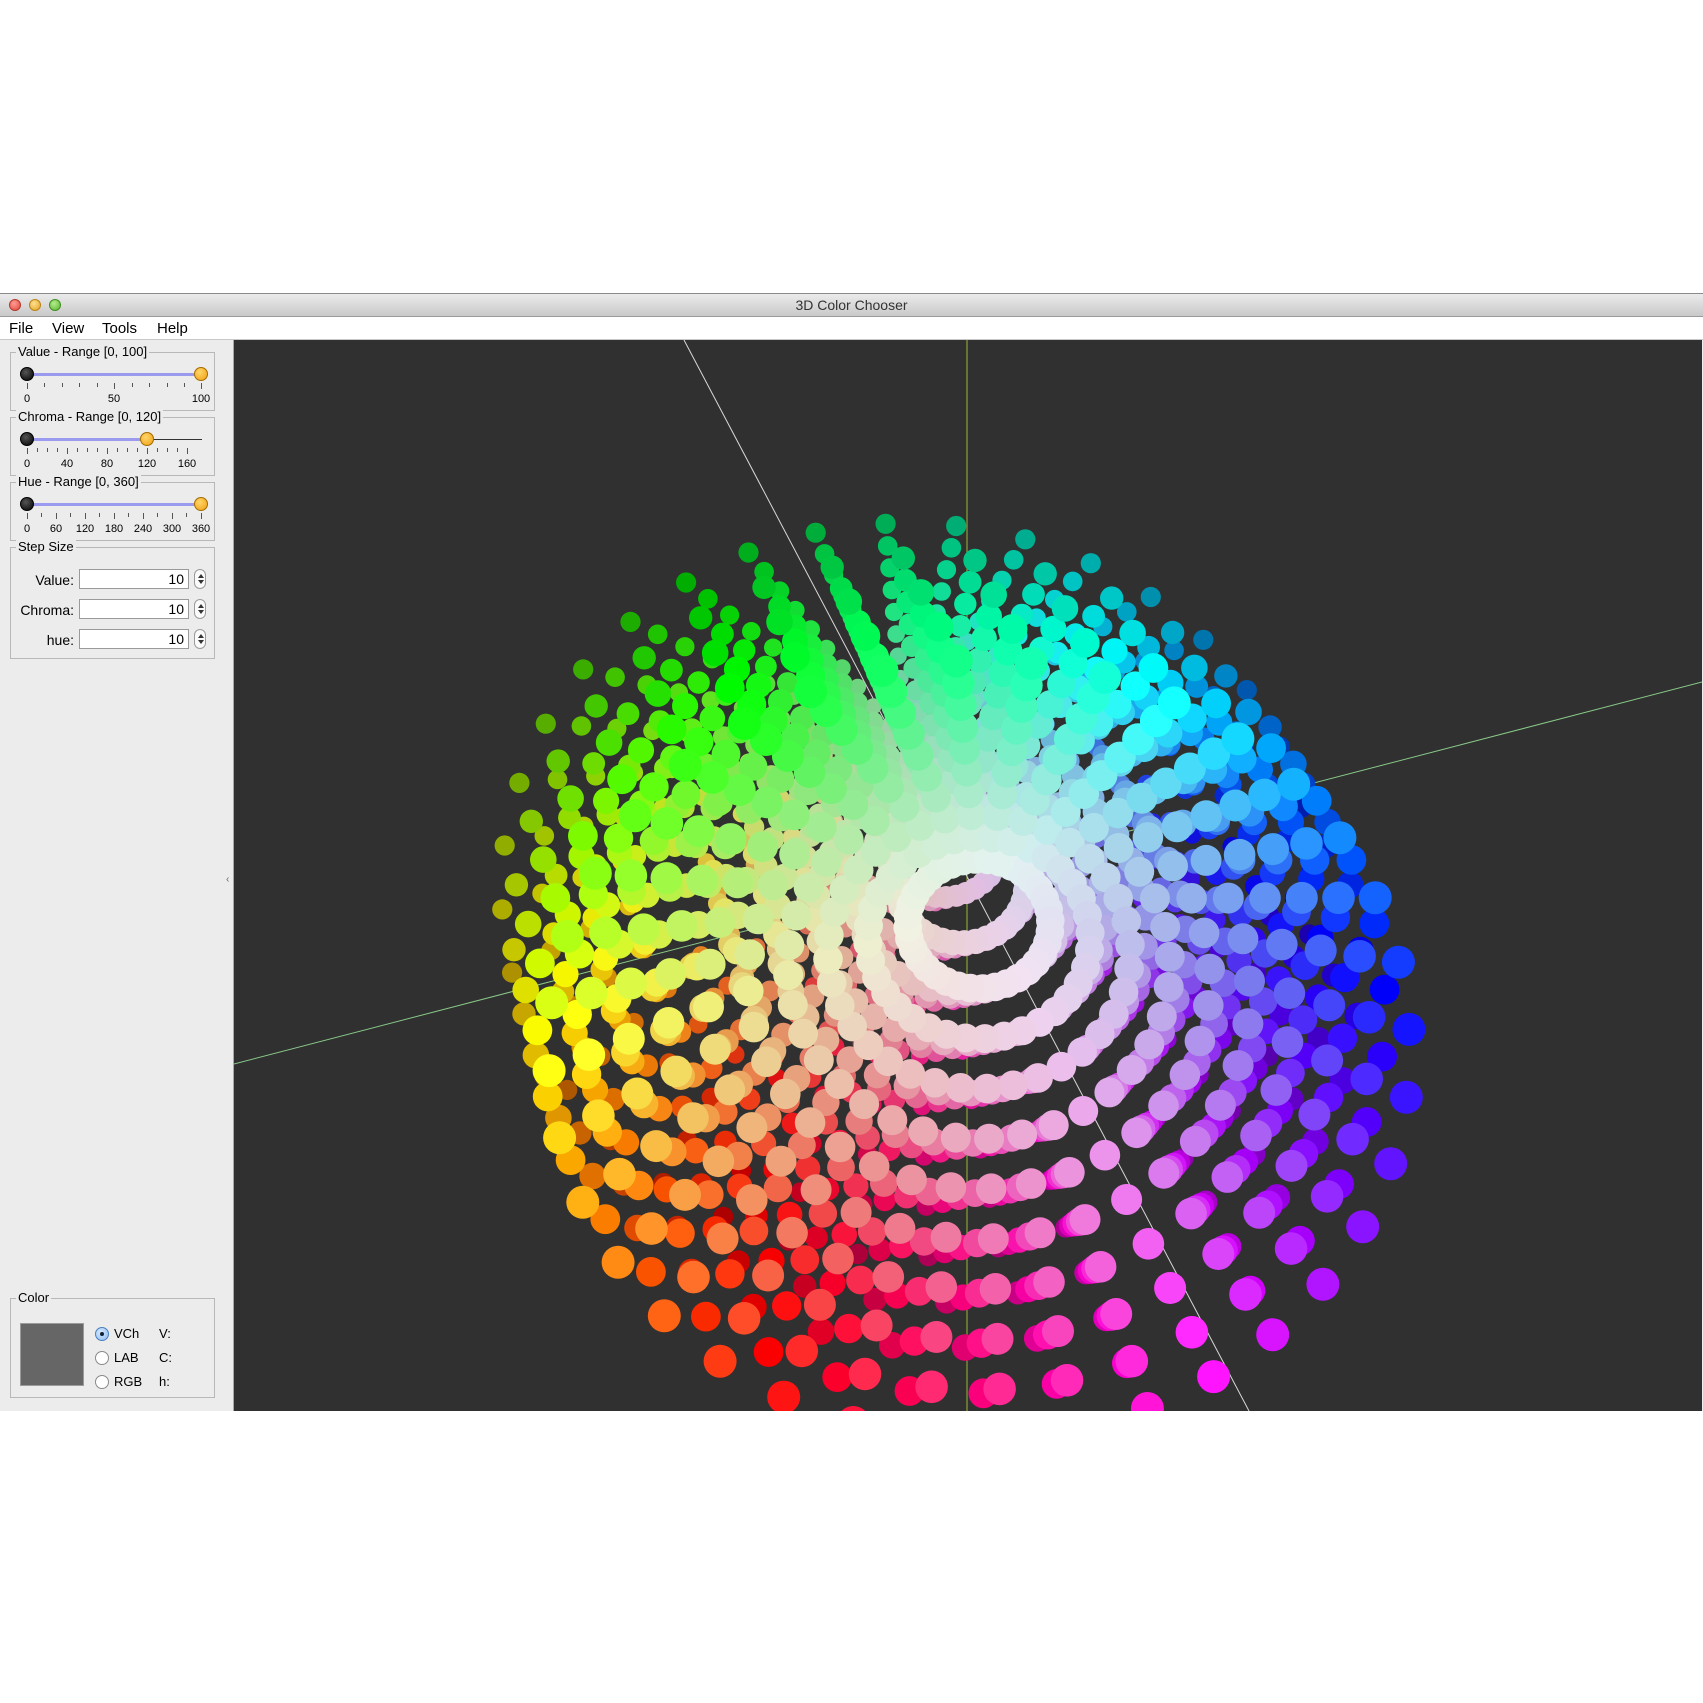 The height and width of the screenshot is (1703, 1703). I want to click on hue-low-thumb, so click(27, 504).